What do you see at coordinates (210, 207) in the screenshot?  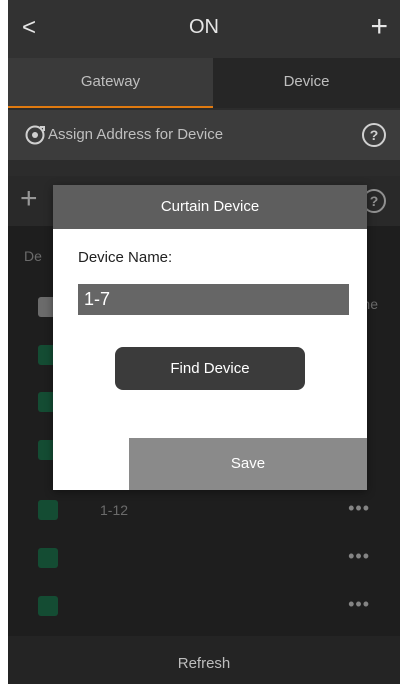 I see `dialog-title: Curtain Device` at bounding box center [210, 207].